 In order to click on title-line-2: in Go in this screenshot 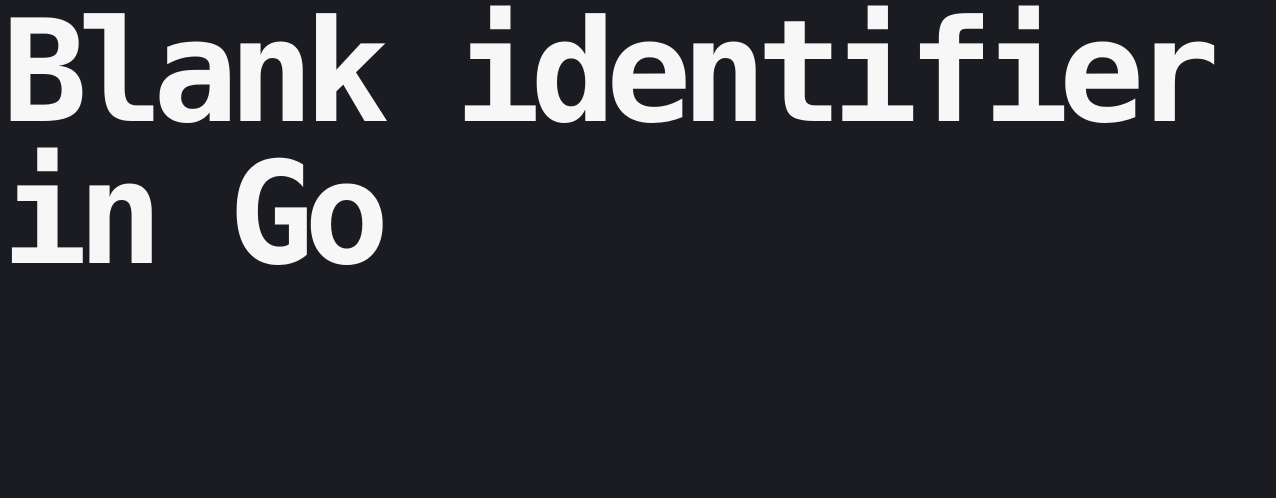, I will do `click(195, 214)`.